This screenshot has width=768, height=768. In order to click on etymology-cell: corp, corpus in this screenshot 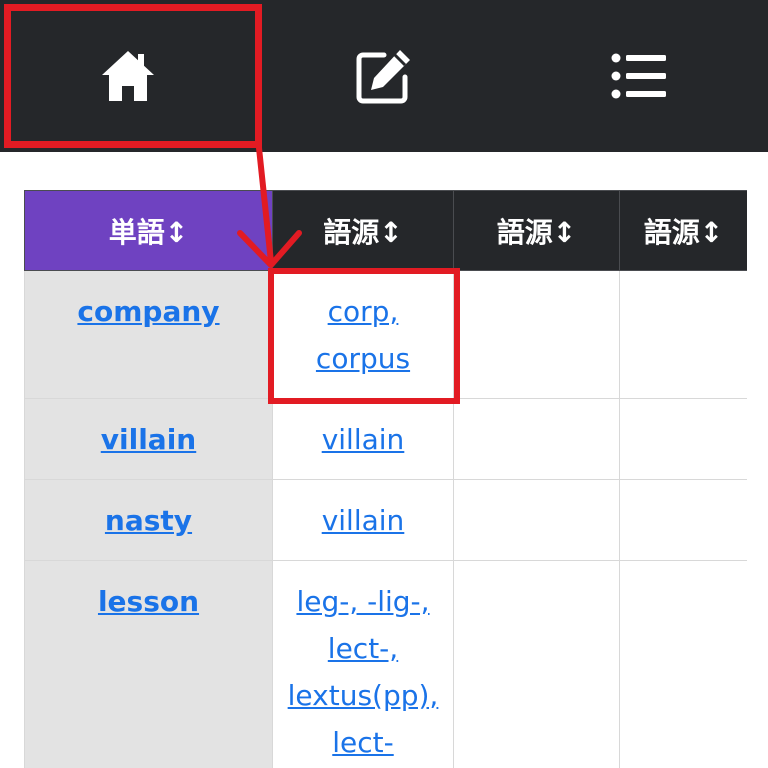, I will do `click(363, 334)`.